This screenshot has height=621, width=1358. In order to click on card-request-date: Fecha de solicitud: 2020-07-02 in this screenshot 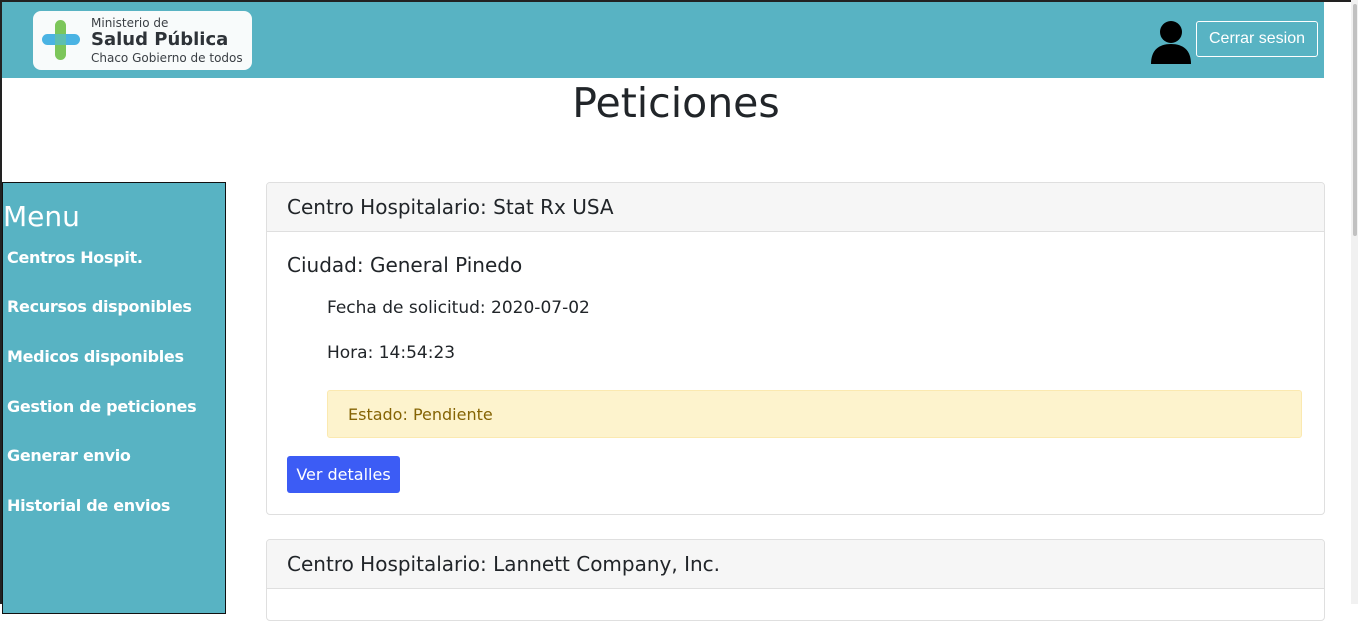, I will do `click(458, 308)`.